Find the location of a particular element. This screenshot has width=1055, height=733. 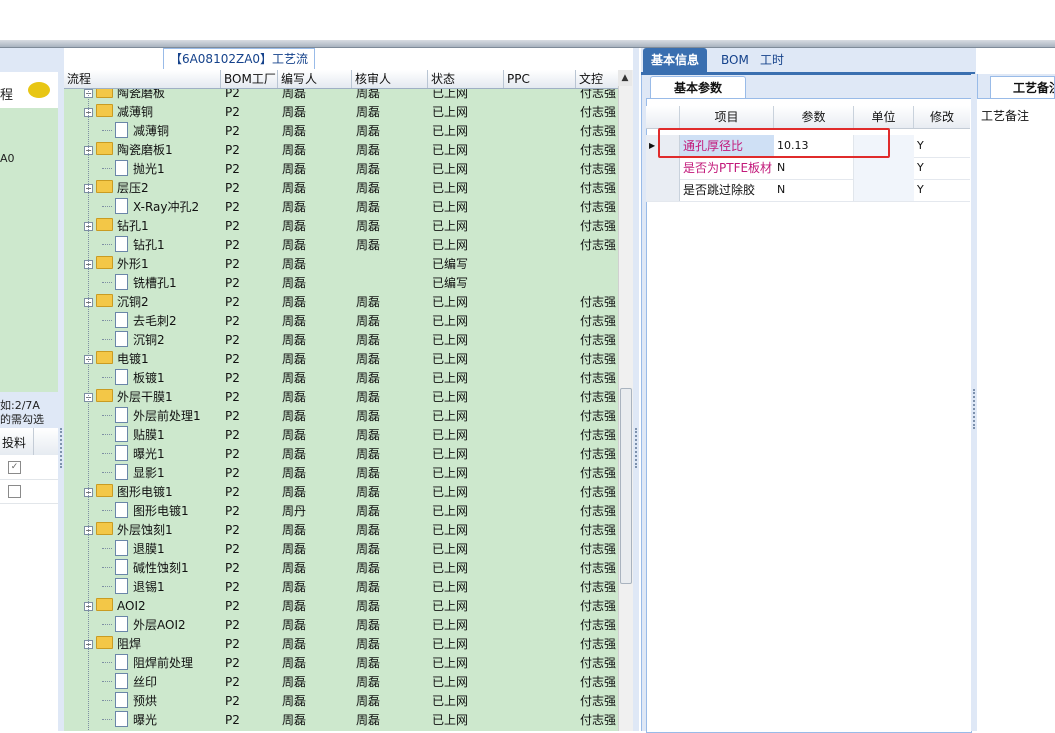

tree-node-name: 减薄铜 is located at coordinates (161, 131).